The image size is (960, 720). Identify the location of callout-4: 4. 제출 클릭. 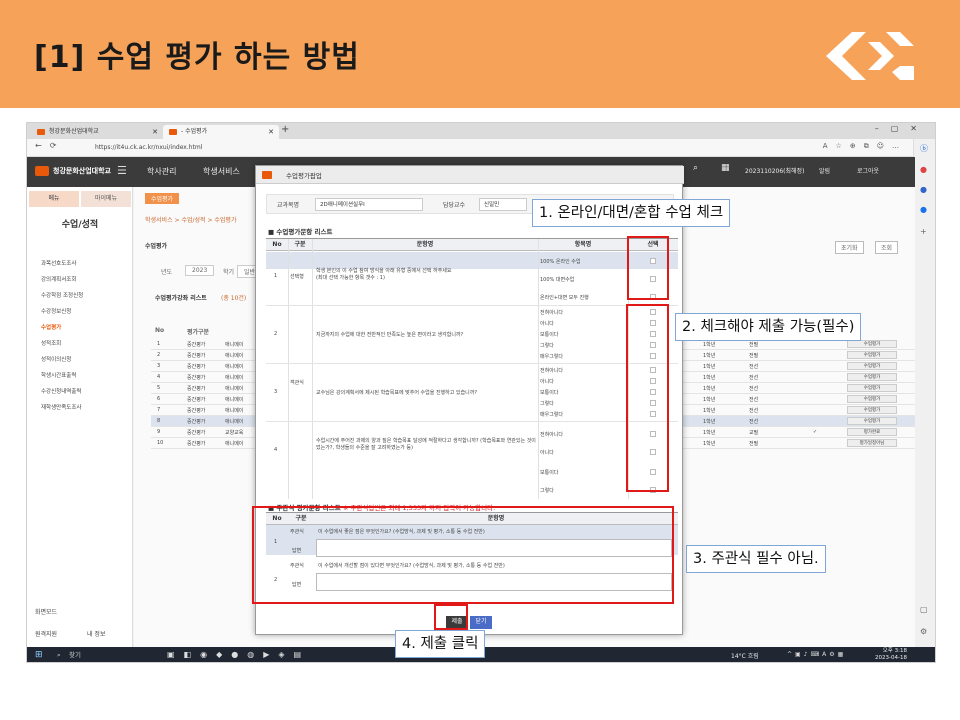
(440, 644).